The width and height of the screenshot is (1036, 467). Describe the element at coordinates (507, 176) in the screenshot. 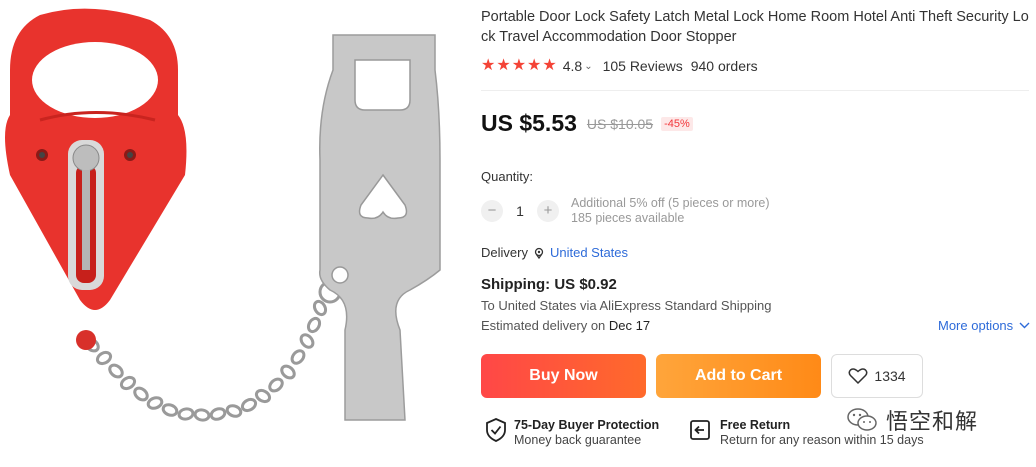

I see `quantity-label: Quantity:` at that location.